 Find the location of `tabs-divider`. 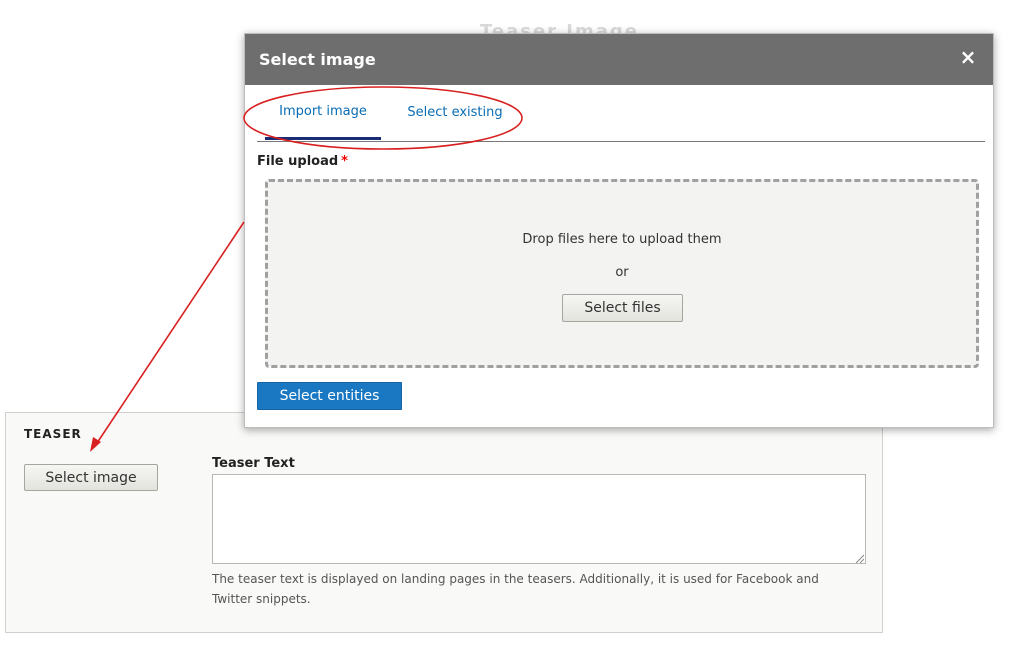

tabs-divider is located at coordinates (621, 141).